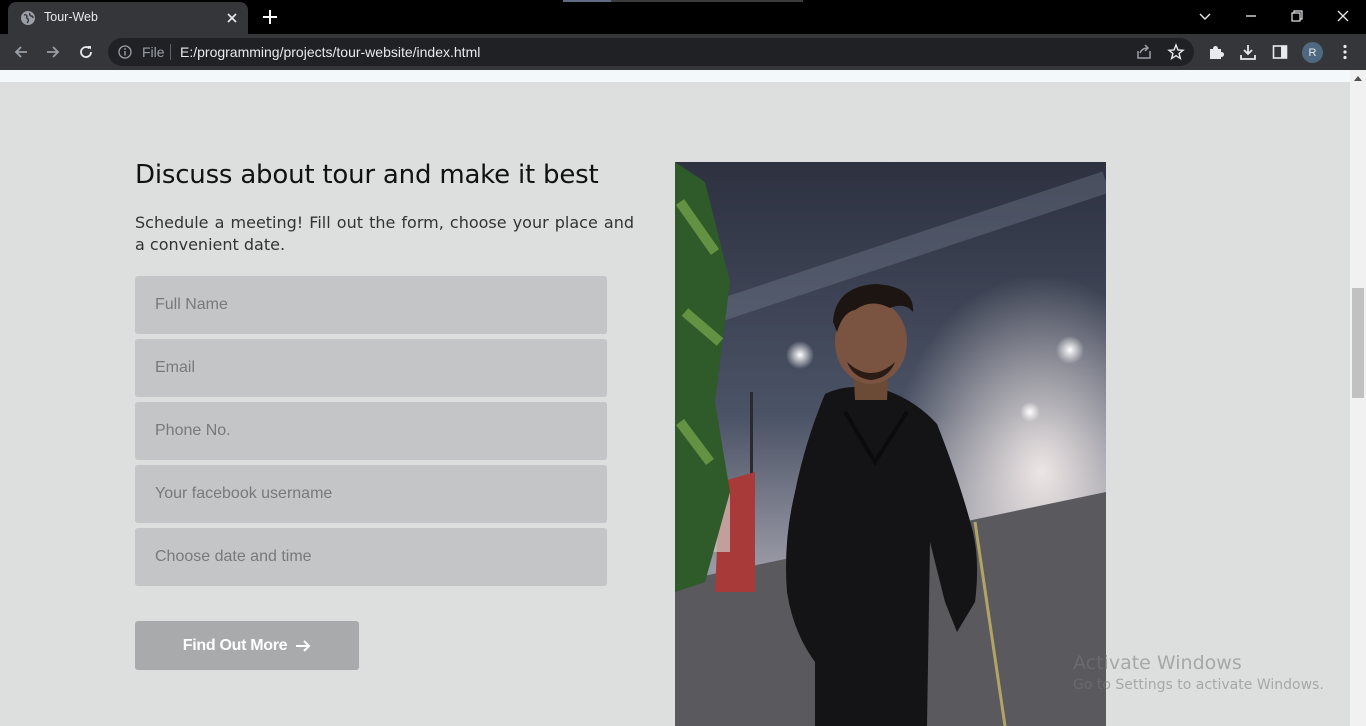 Image resolution: width=1366 pixels, height=726 pixels. I want to click on tab-title: Tour-Web, so click(71, 17).